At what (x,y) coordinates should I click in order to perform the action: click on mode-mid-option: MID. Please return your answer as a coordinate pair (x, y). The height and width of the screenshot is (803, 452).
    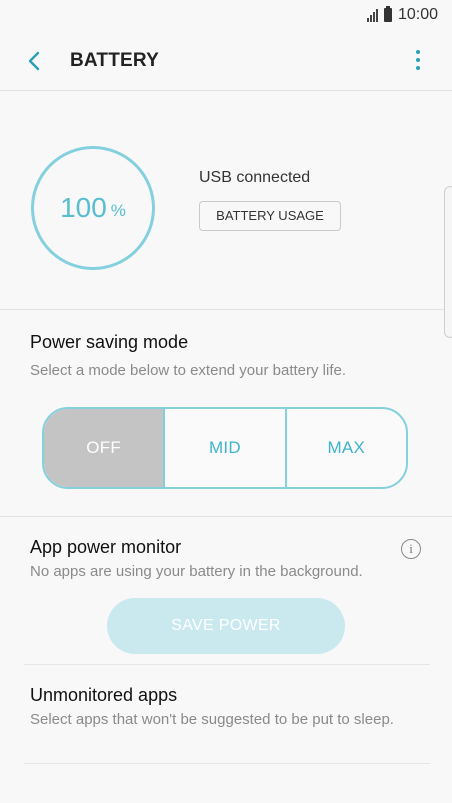
    Looking at the image, I should click on (223, 448).